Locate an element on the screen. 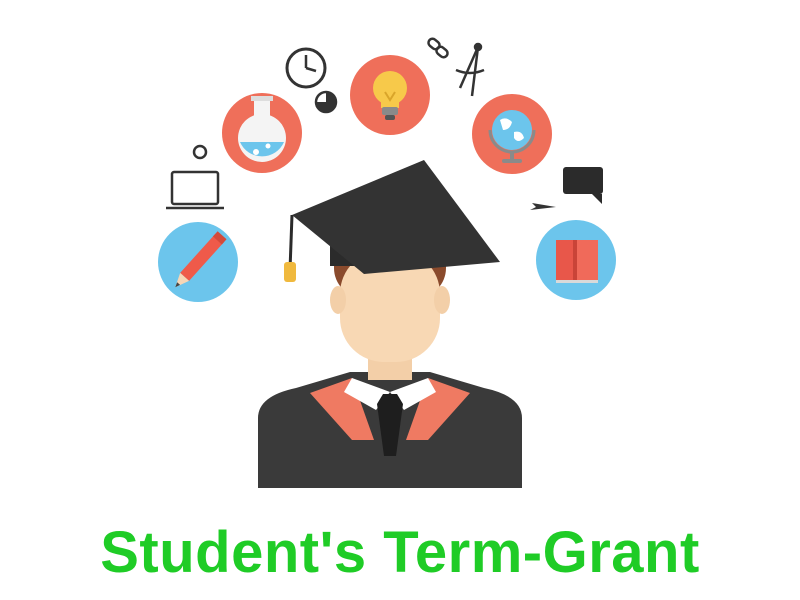 The image size is (800, 600). paper-plane-icon is located at coordinates (543, 206).